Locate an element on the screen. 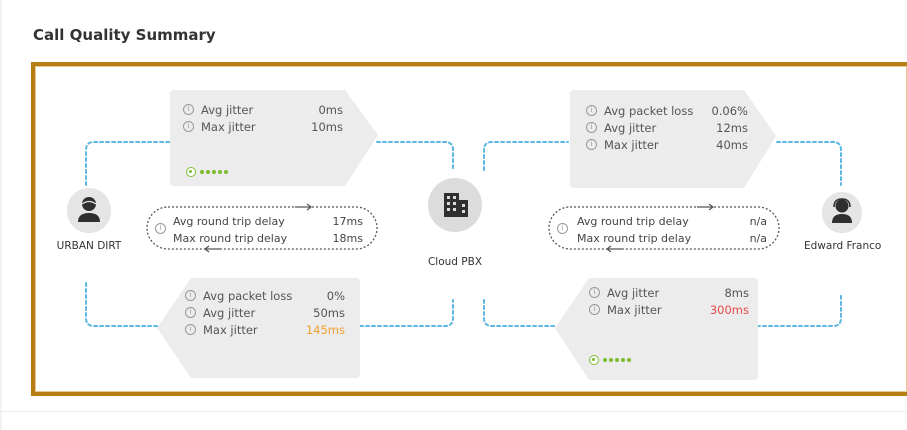  stat-row: i Avg jitter 0ms is located at coordinates (263, 109).